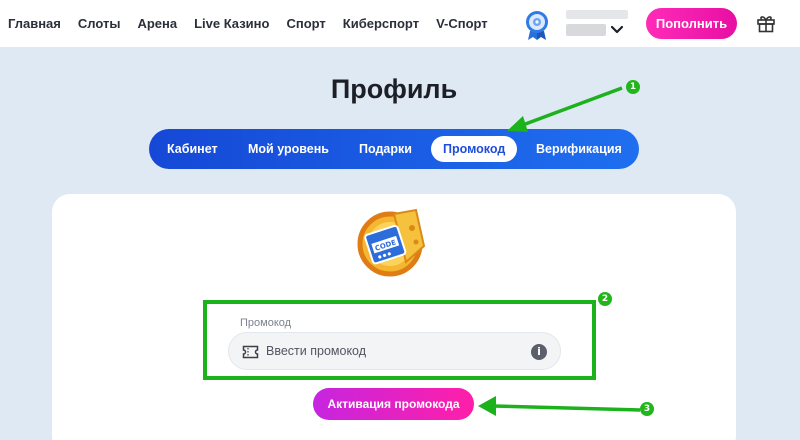 The height and width of the screenshot is (440, 800). What do you see at coordinates (474, 149) in the screenshot?
I see `tab-promocode: Промокод` at bounding box center [474, 149].